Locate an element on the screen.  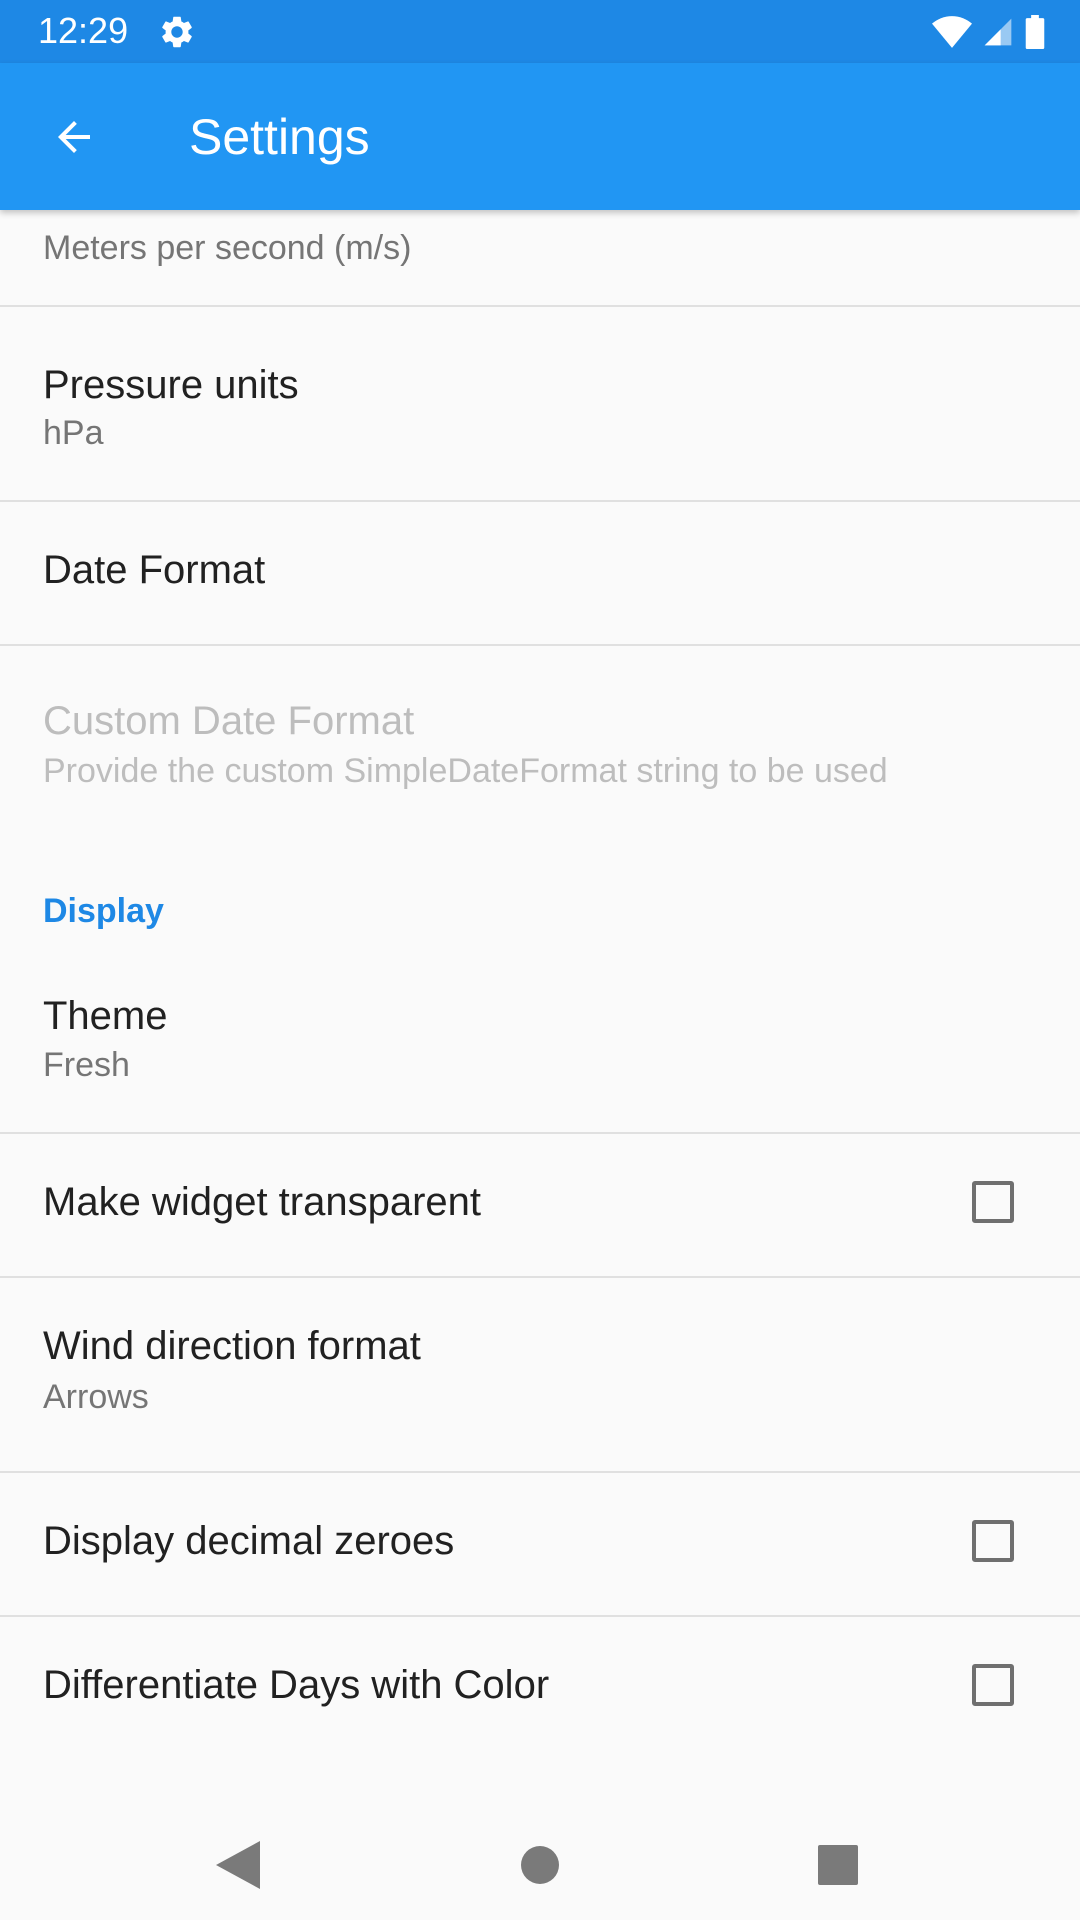
arrow-back-icon is located at coordinates (74, 137).